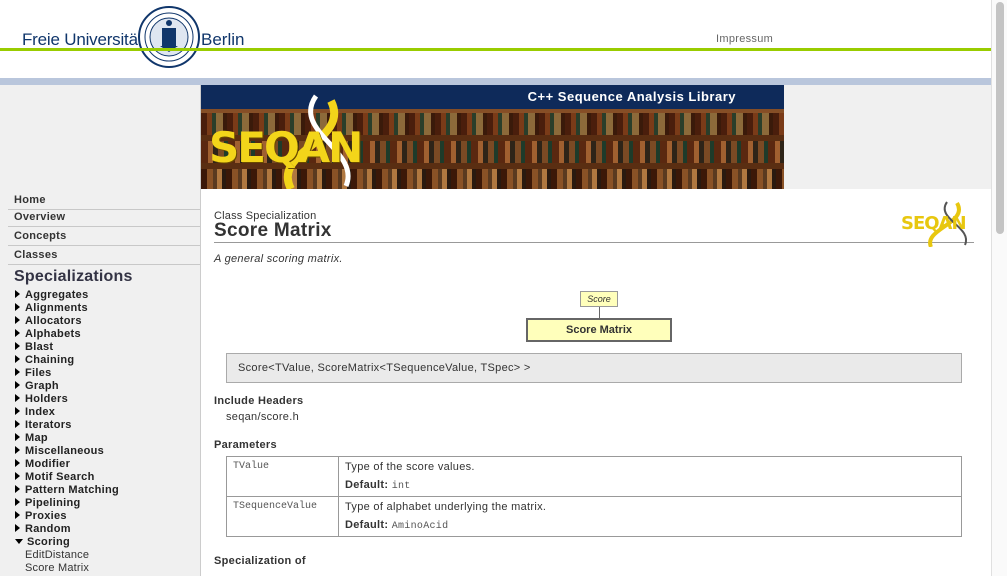 This screenshot has height=576, width=1007. What do you see at coordinates (282, 476) in the screenshot?
I see `param-name: TValue` at bounding box center [282, 476].